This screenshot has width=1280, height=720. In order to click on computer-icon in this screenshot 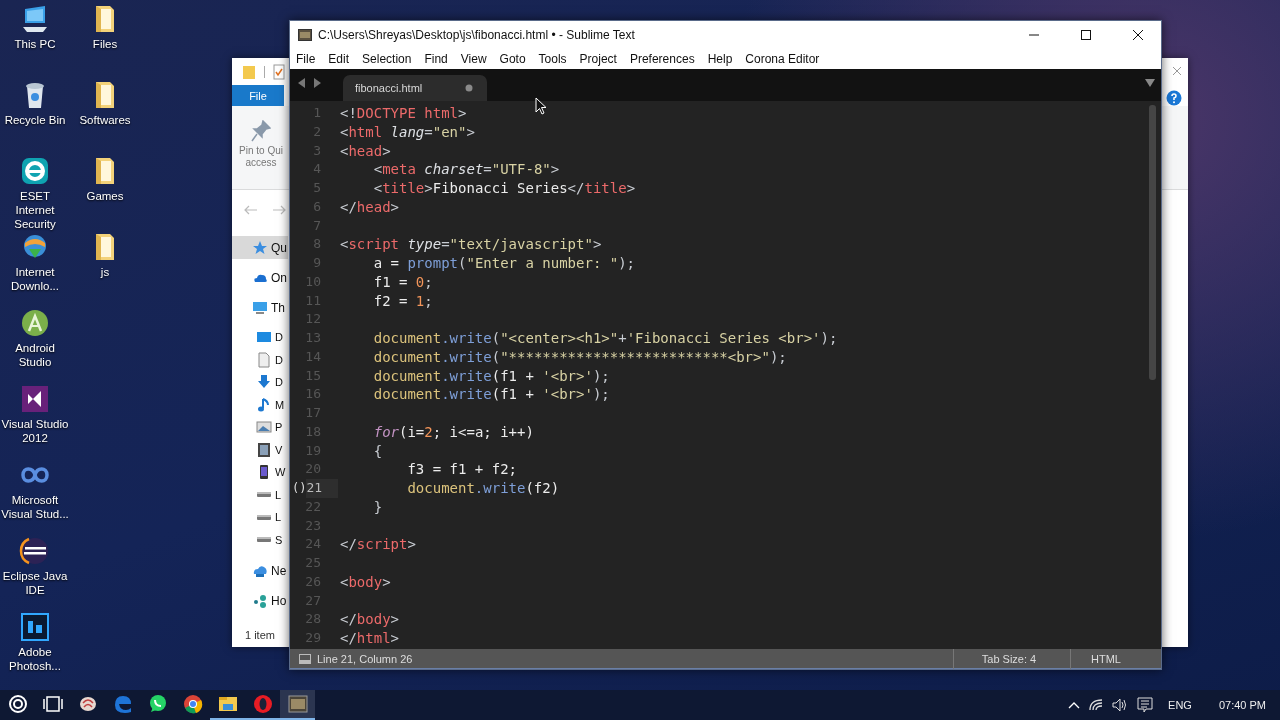, I will do `click(260, 307)`.